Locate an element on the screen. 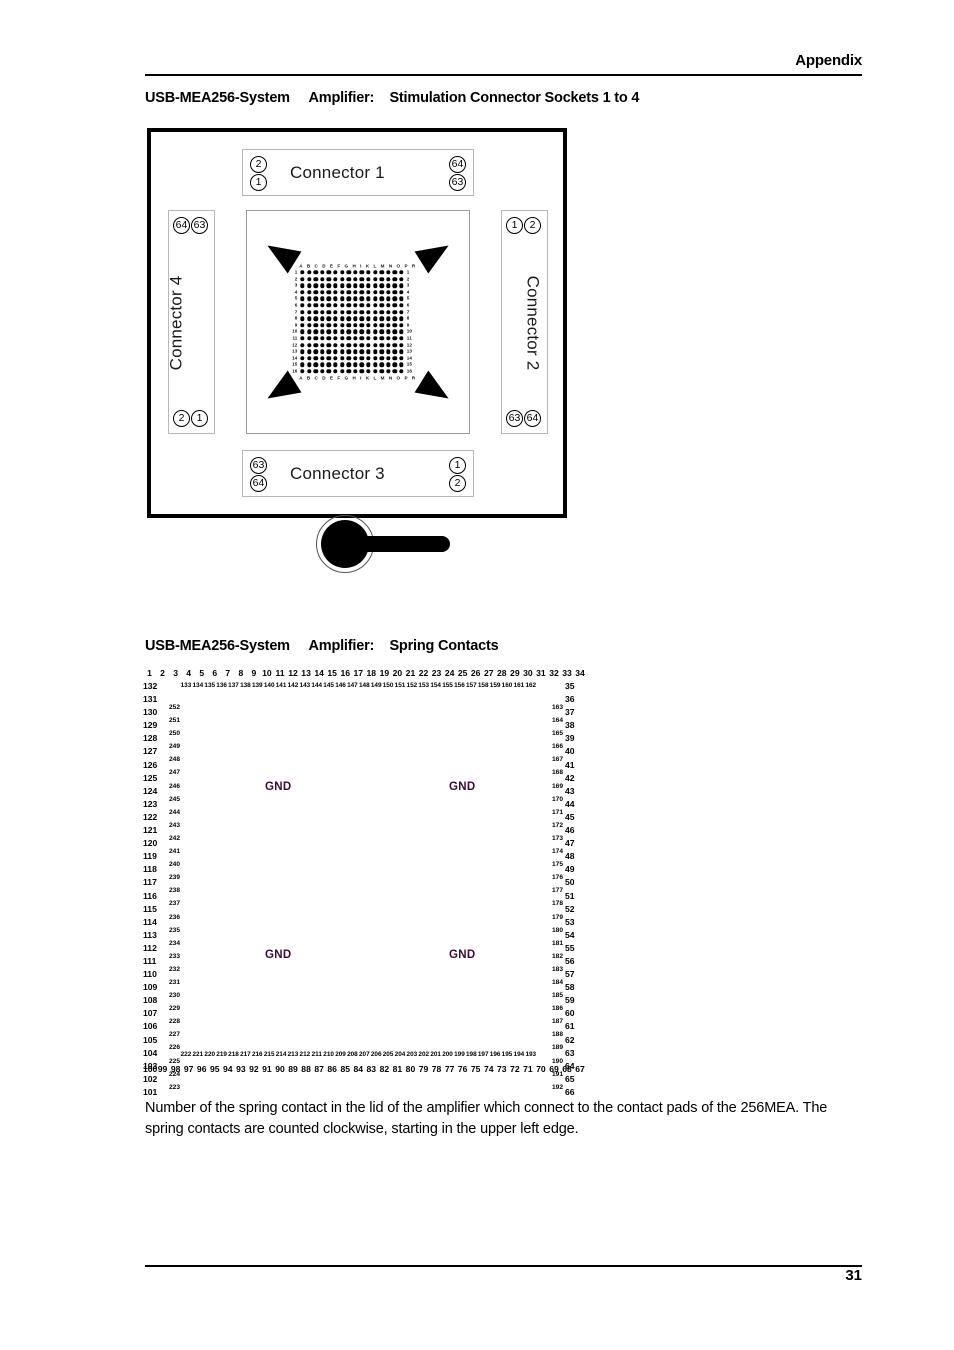  connector-1-pin-top-right: 64 is located at coordinates (457, 164).